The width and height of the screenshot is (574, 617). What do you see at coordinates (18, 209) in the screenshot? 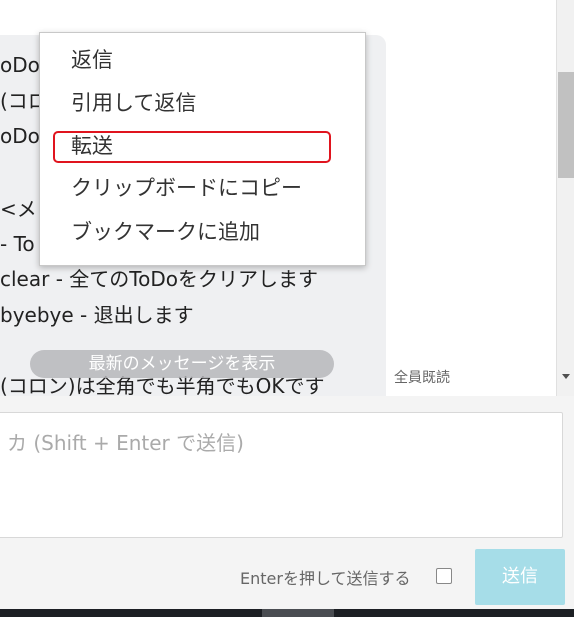
I see `message-line: <メ` at bounding box center [18, 209].